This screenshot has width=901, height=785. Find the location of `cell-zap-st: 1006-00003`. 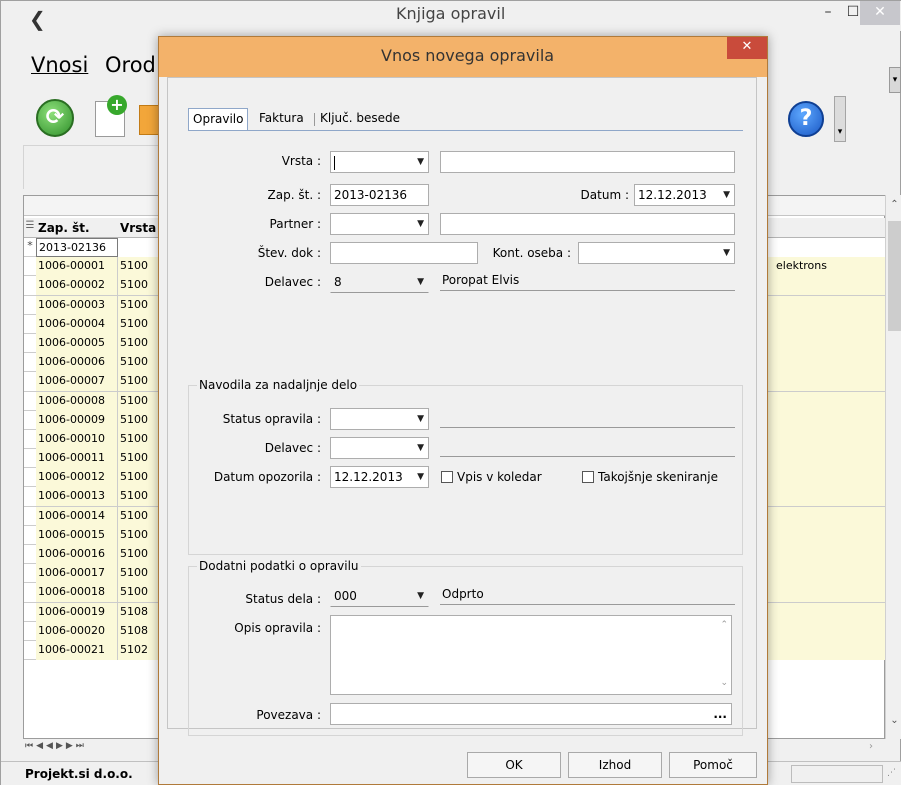

cell-zap-st: 1006-00003 is located at coordinates (77, 305).